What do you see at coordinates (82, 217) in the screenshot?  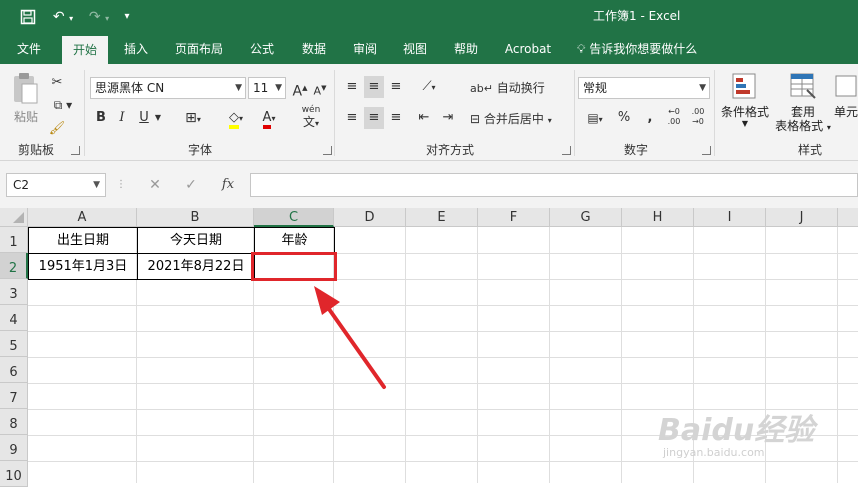 I see `column-header-a: A` at bounding box center [82, 217].